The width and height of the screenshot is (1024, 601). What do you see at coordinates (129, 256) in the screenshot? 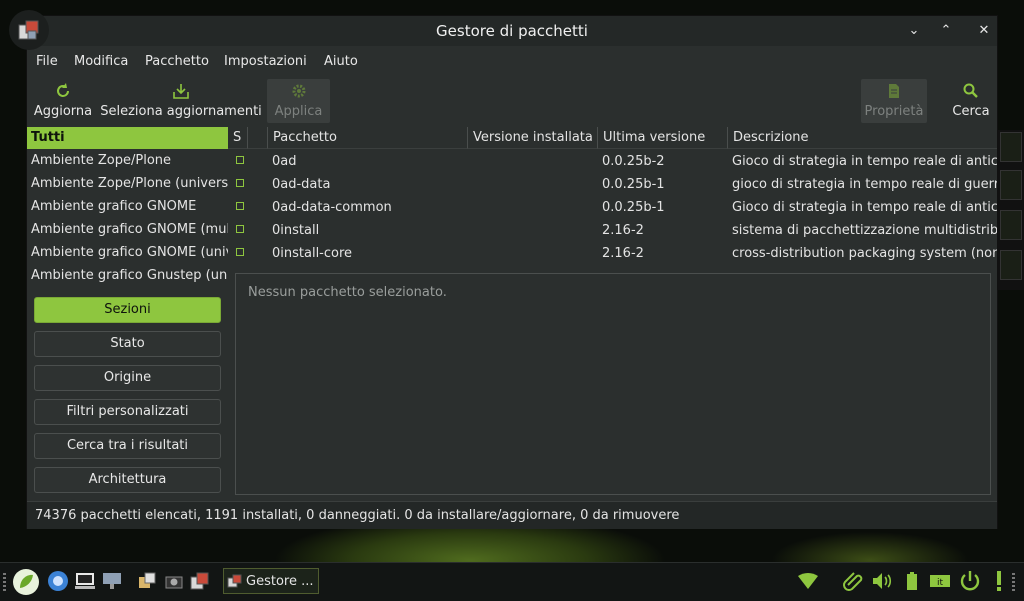
I see `filter-item: Ambiente grafico GNOME (universe)` at bounding box center [129, 256].